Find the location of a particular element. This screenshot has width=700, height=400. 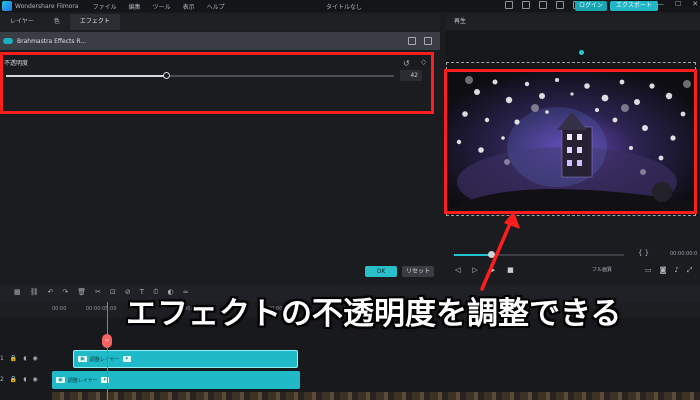

ruler-label: 00:00 is located at coordinates (59, 309).